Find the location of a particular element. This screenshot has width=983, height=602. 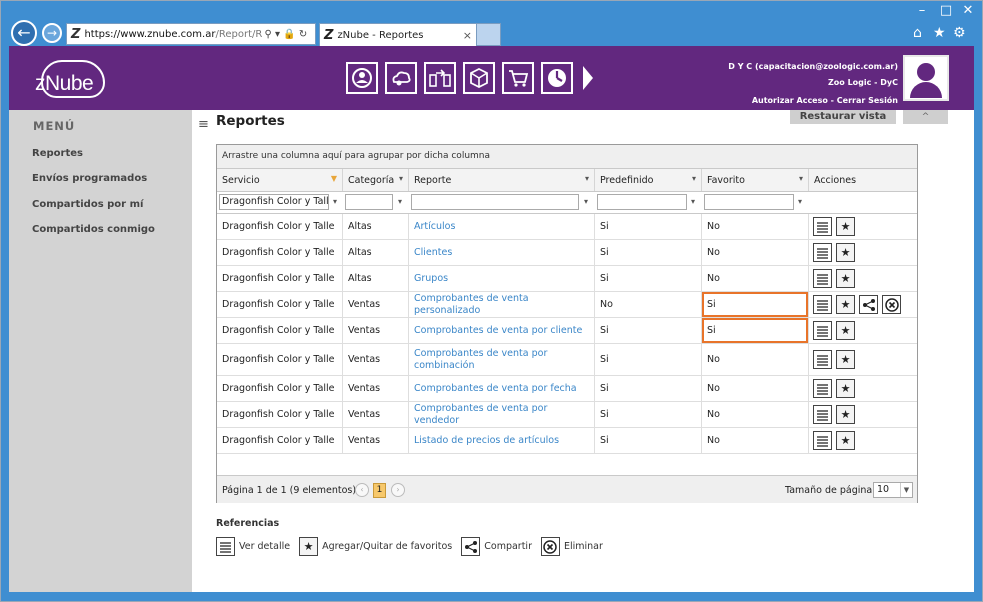

report-link: Grupos is located at coordinates (502, 278).